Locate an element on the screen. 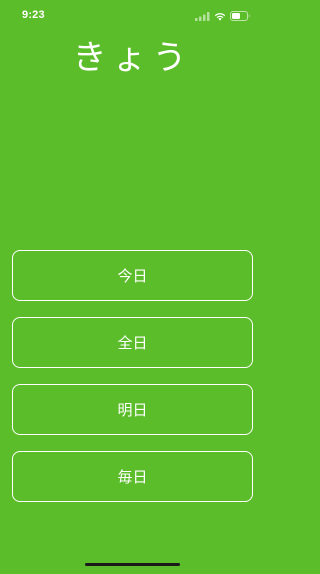 The width and height of the screenshot is (320, 574). cellular-signal-icon is located at coordinates (202, 16).